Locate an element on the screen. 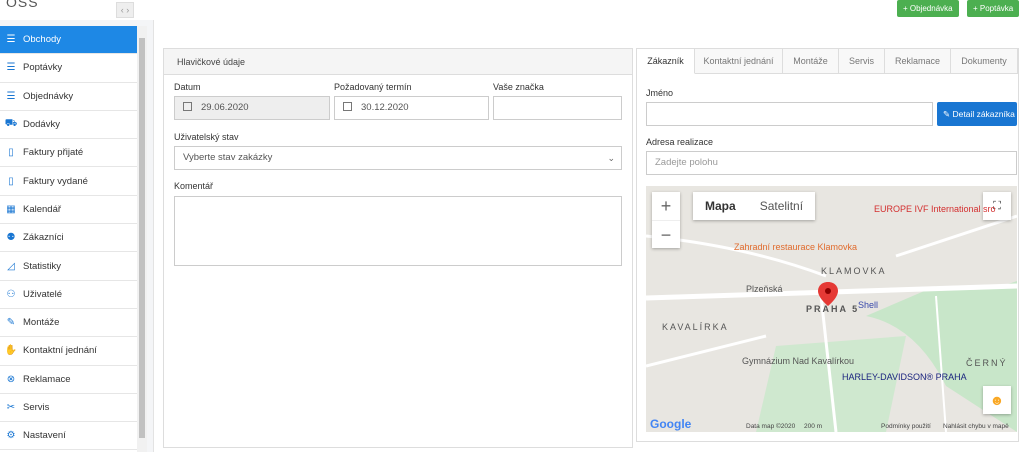 Image resolution: width=1024 pixels, height=452 pixels. users-icon: ⚉ is located at coordinates (11, 238).